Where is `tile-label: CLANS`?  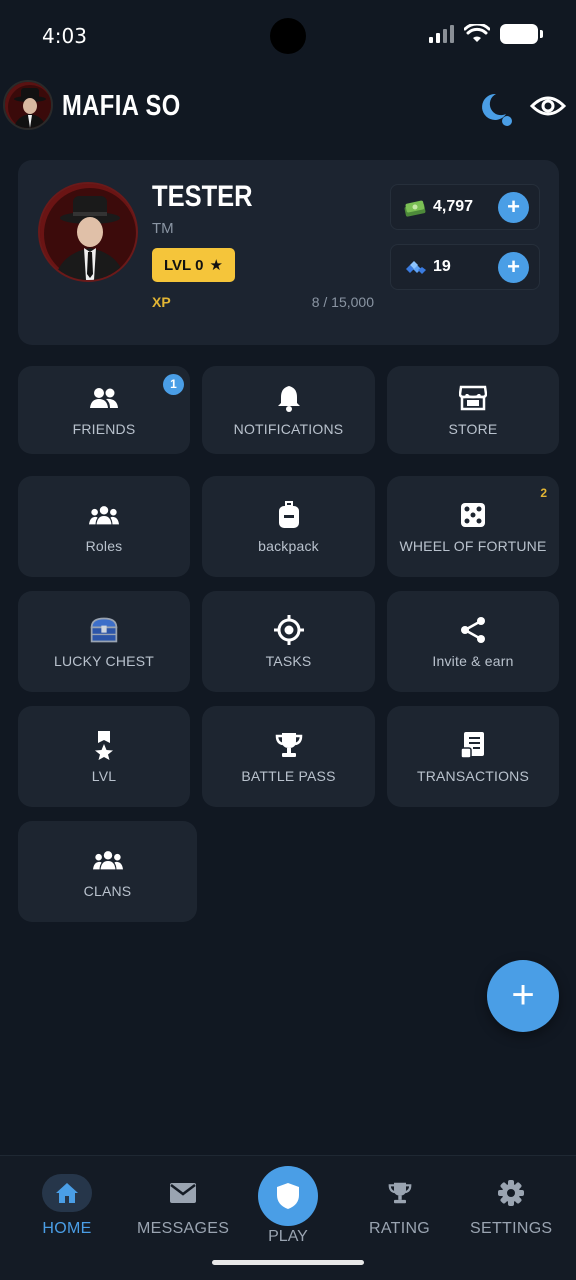
tile-label: CLANS is located at coordinates (107, 890).